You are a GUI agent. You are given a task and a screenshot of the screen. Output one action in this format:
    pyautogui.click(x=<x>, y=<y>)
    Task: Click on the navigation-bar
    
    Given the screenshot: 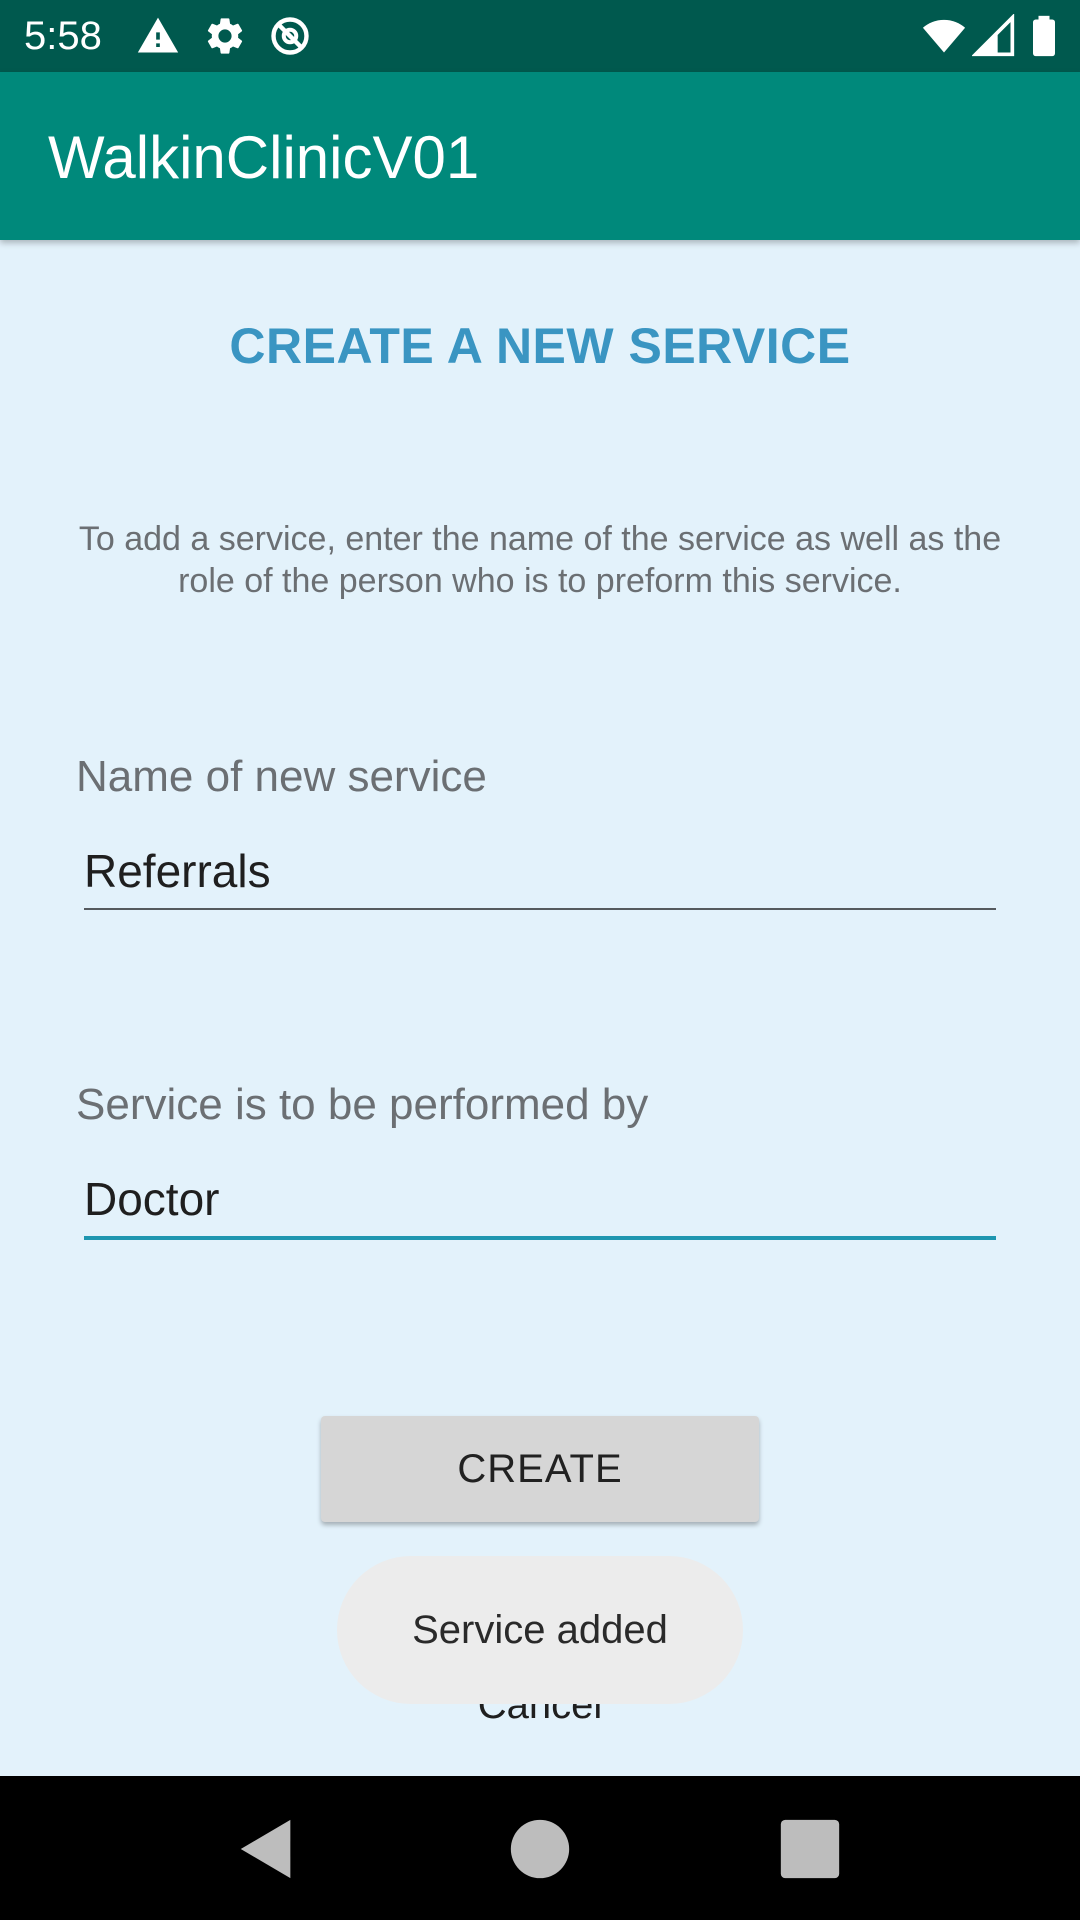 What is the action you would take?
    pyautogui.click(x=540, y=1848)
    